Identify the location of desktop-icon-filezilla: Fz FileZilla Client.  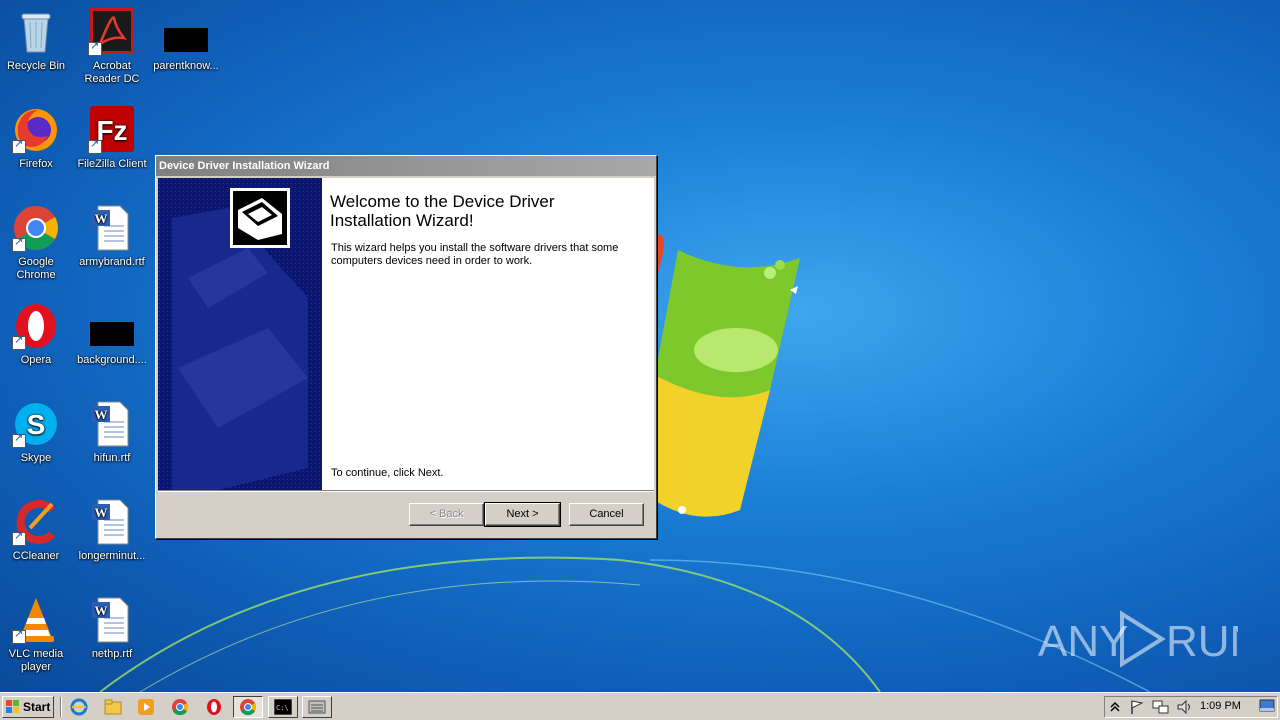
(112, 138).